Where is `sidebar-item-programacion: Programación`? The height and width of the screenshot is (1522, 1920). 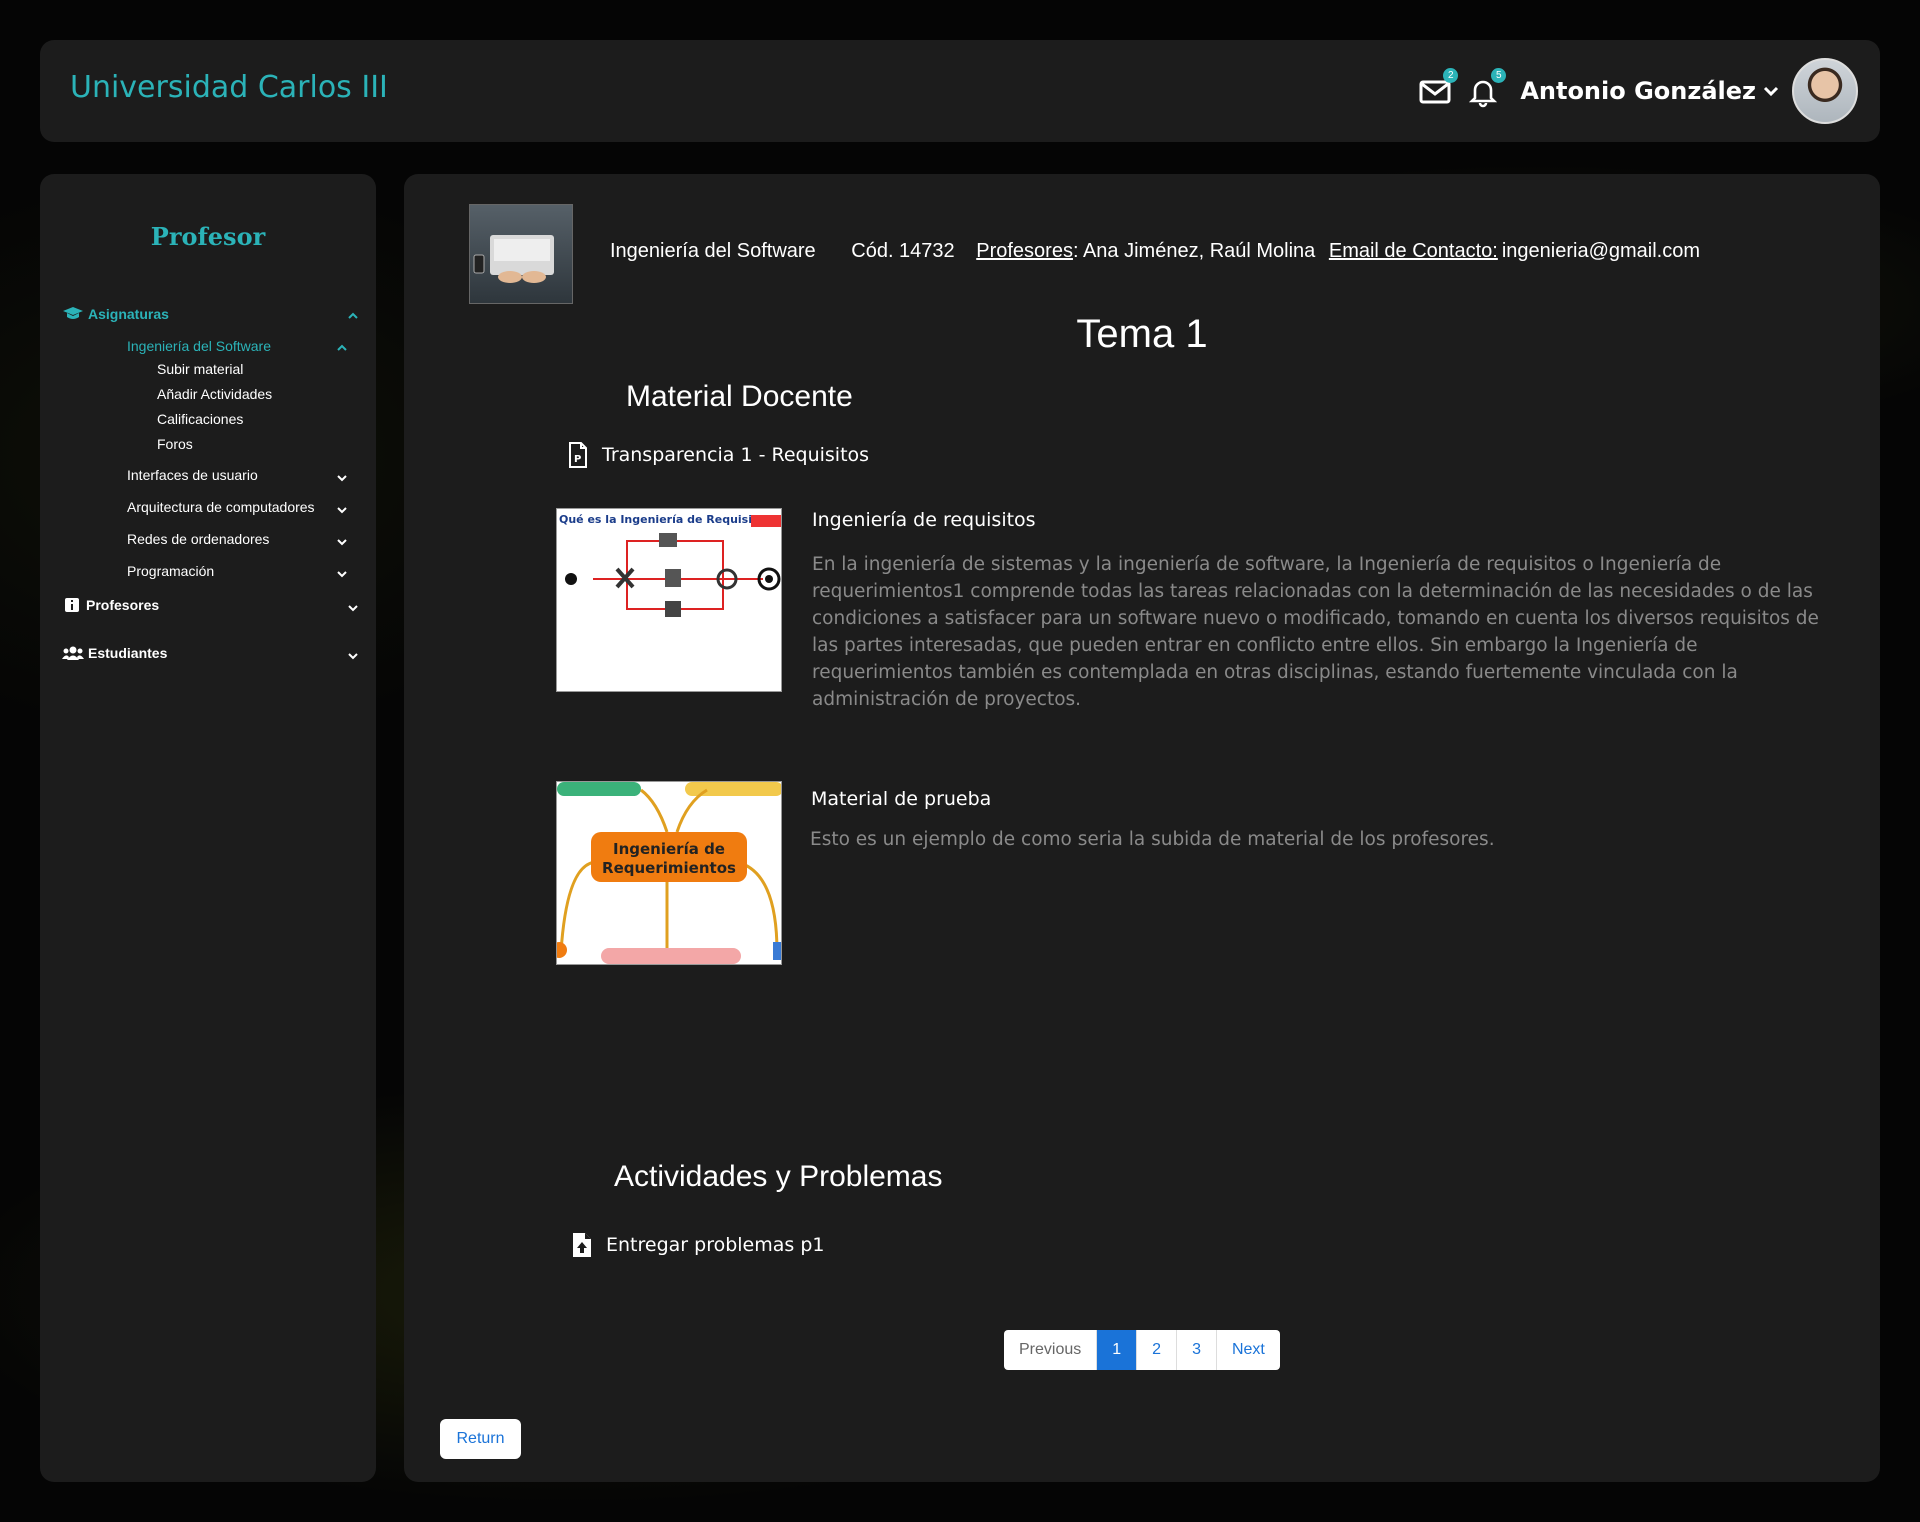
sidebar-item-programacion: Programación is located at coordinates (170, 571).